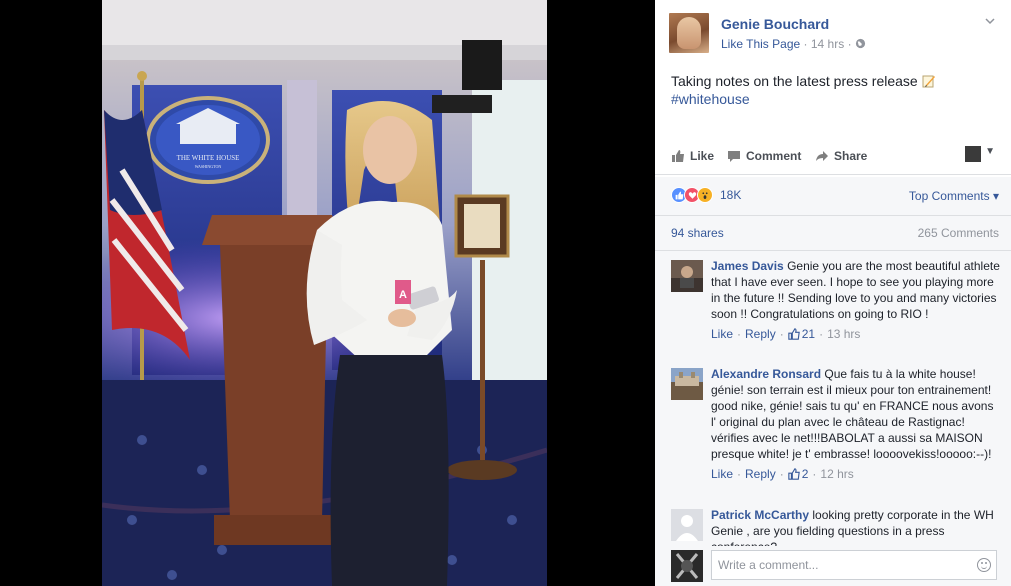 This screenshot has width=1011, height=586. What do you see at coordinates (760, 515) in the screenshot?
I see `commenter-name: Patrick McCarthy` at bounding box center [760, 515].